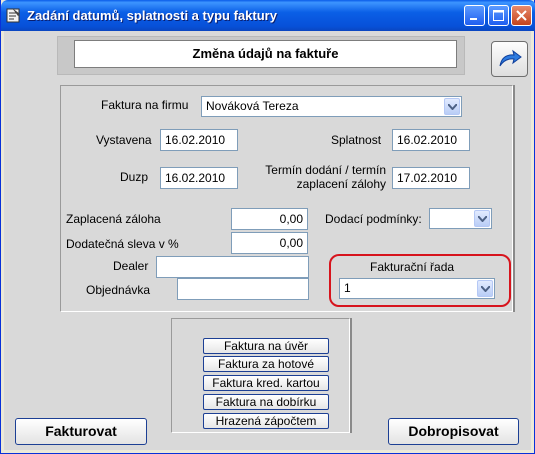 This screenshot has width=535, height=454. Describe the element at coordinates (331, 106) in the screenshot. I see `company-select: Nováková Tereza` at that location.